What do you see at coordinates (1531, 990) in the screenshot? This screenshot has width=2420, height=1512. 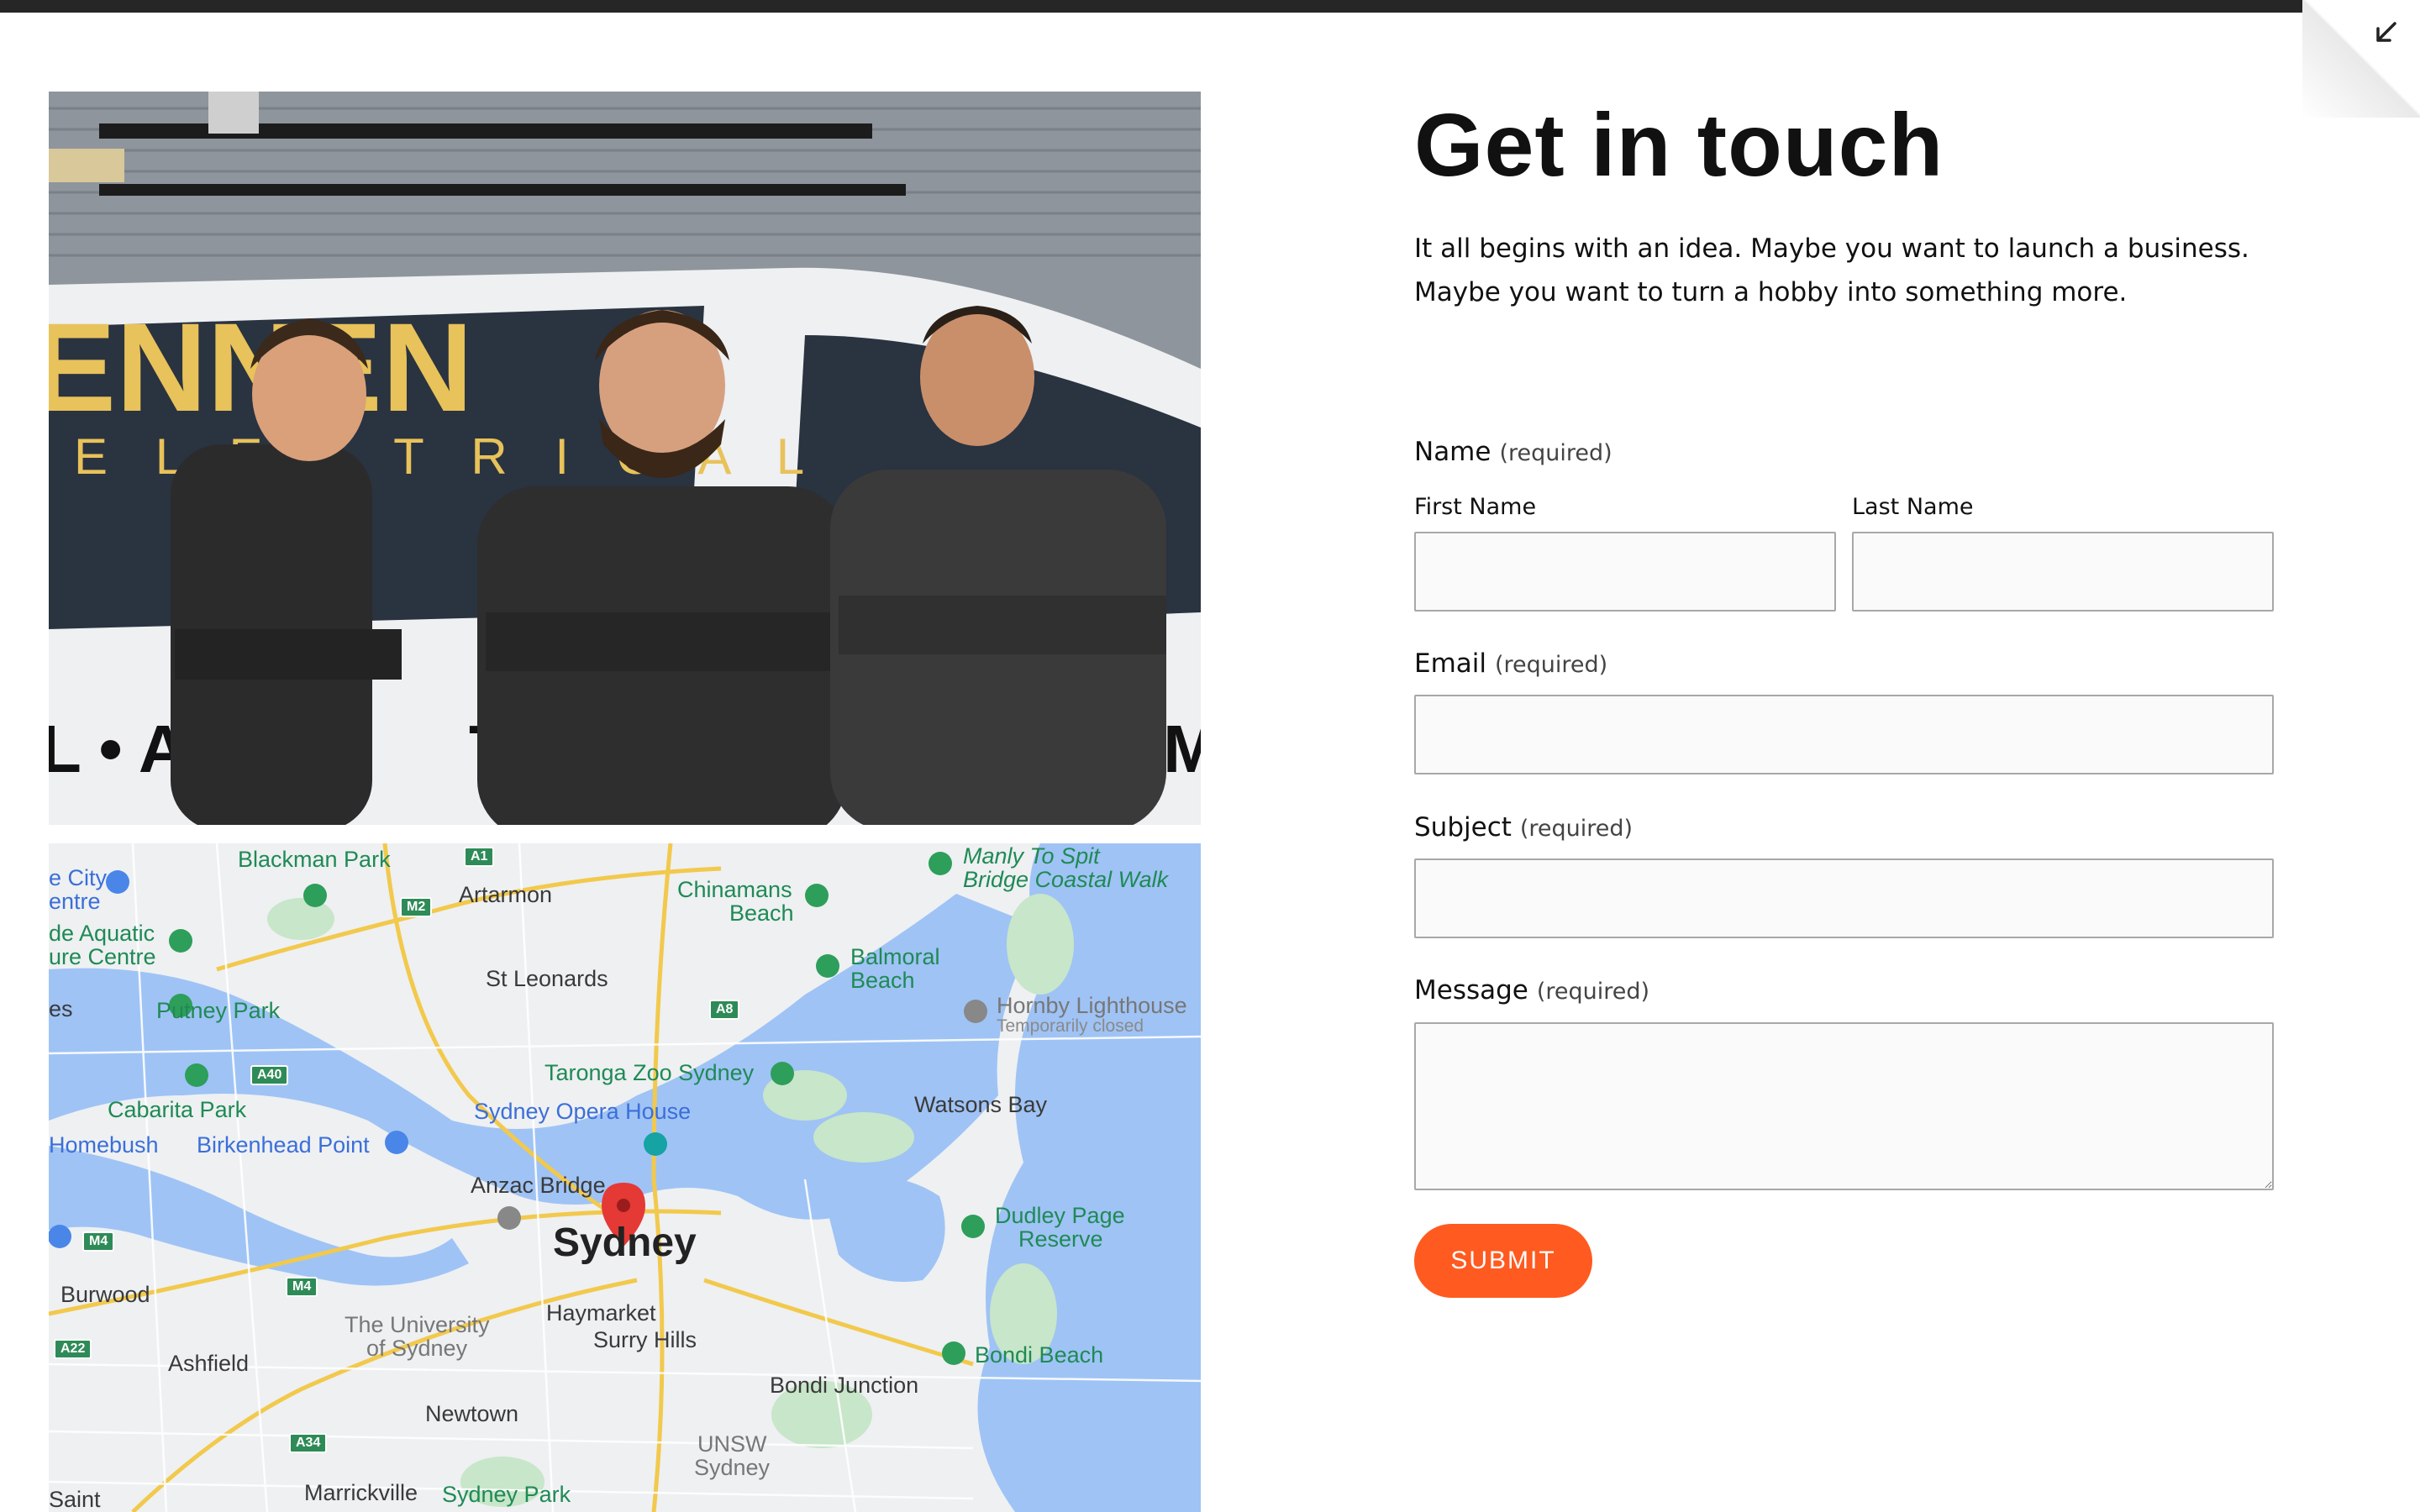 I see `message-label: Message (required)` at bounding box center [1531, 990].